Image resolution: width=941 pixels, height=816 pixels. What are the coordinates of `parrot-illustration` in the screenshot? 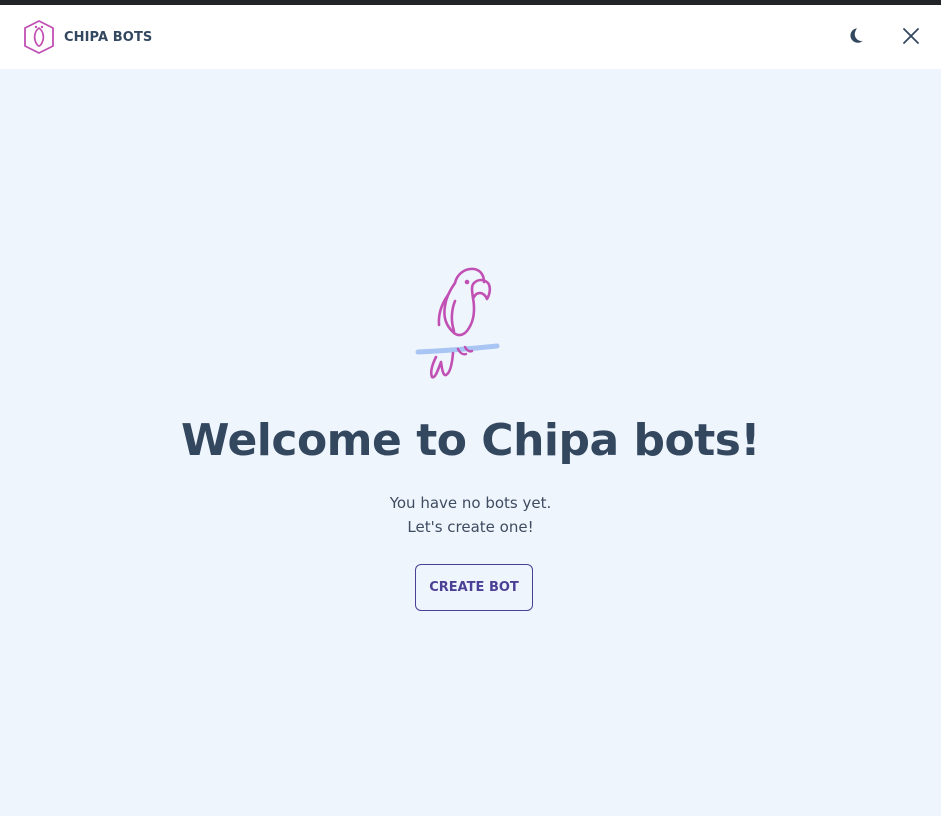 It's located at (457, 323).